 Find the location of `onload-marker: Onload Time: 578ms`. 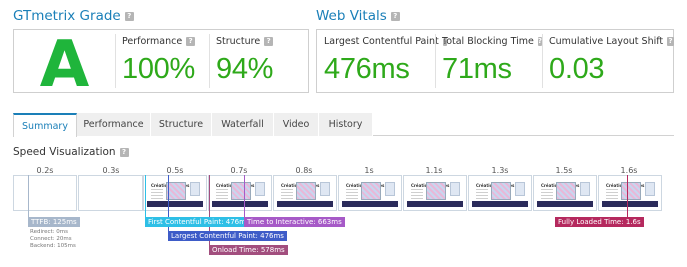

onload-marker: Onload Time: 578ms is located at coordinates (248, 250).